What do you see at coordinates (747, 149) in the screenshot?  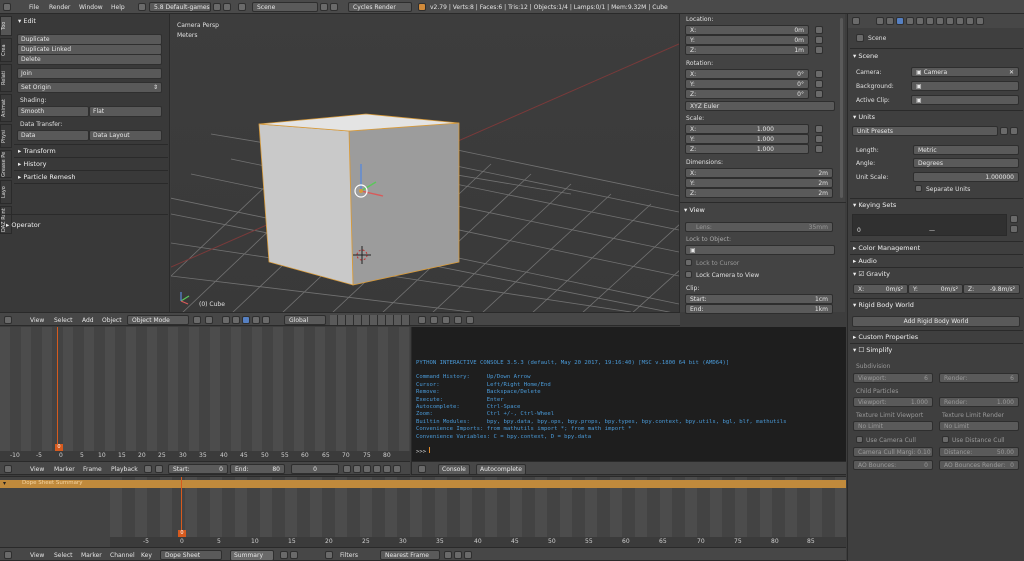 I see `scale-z-field: Z: 1.000` at bounding box center [747, 149].